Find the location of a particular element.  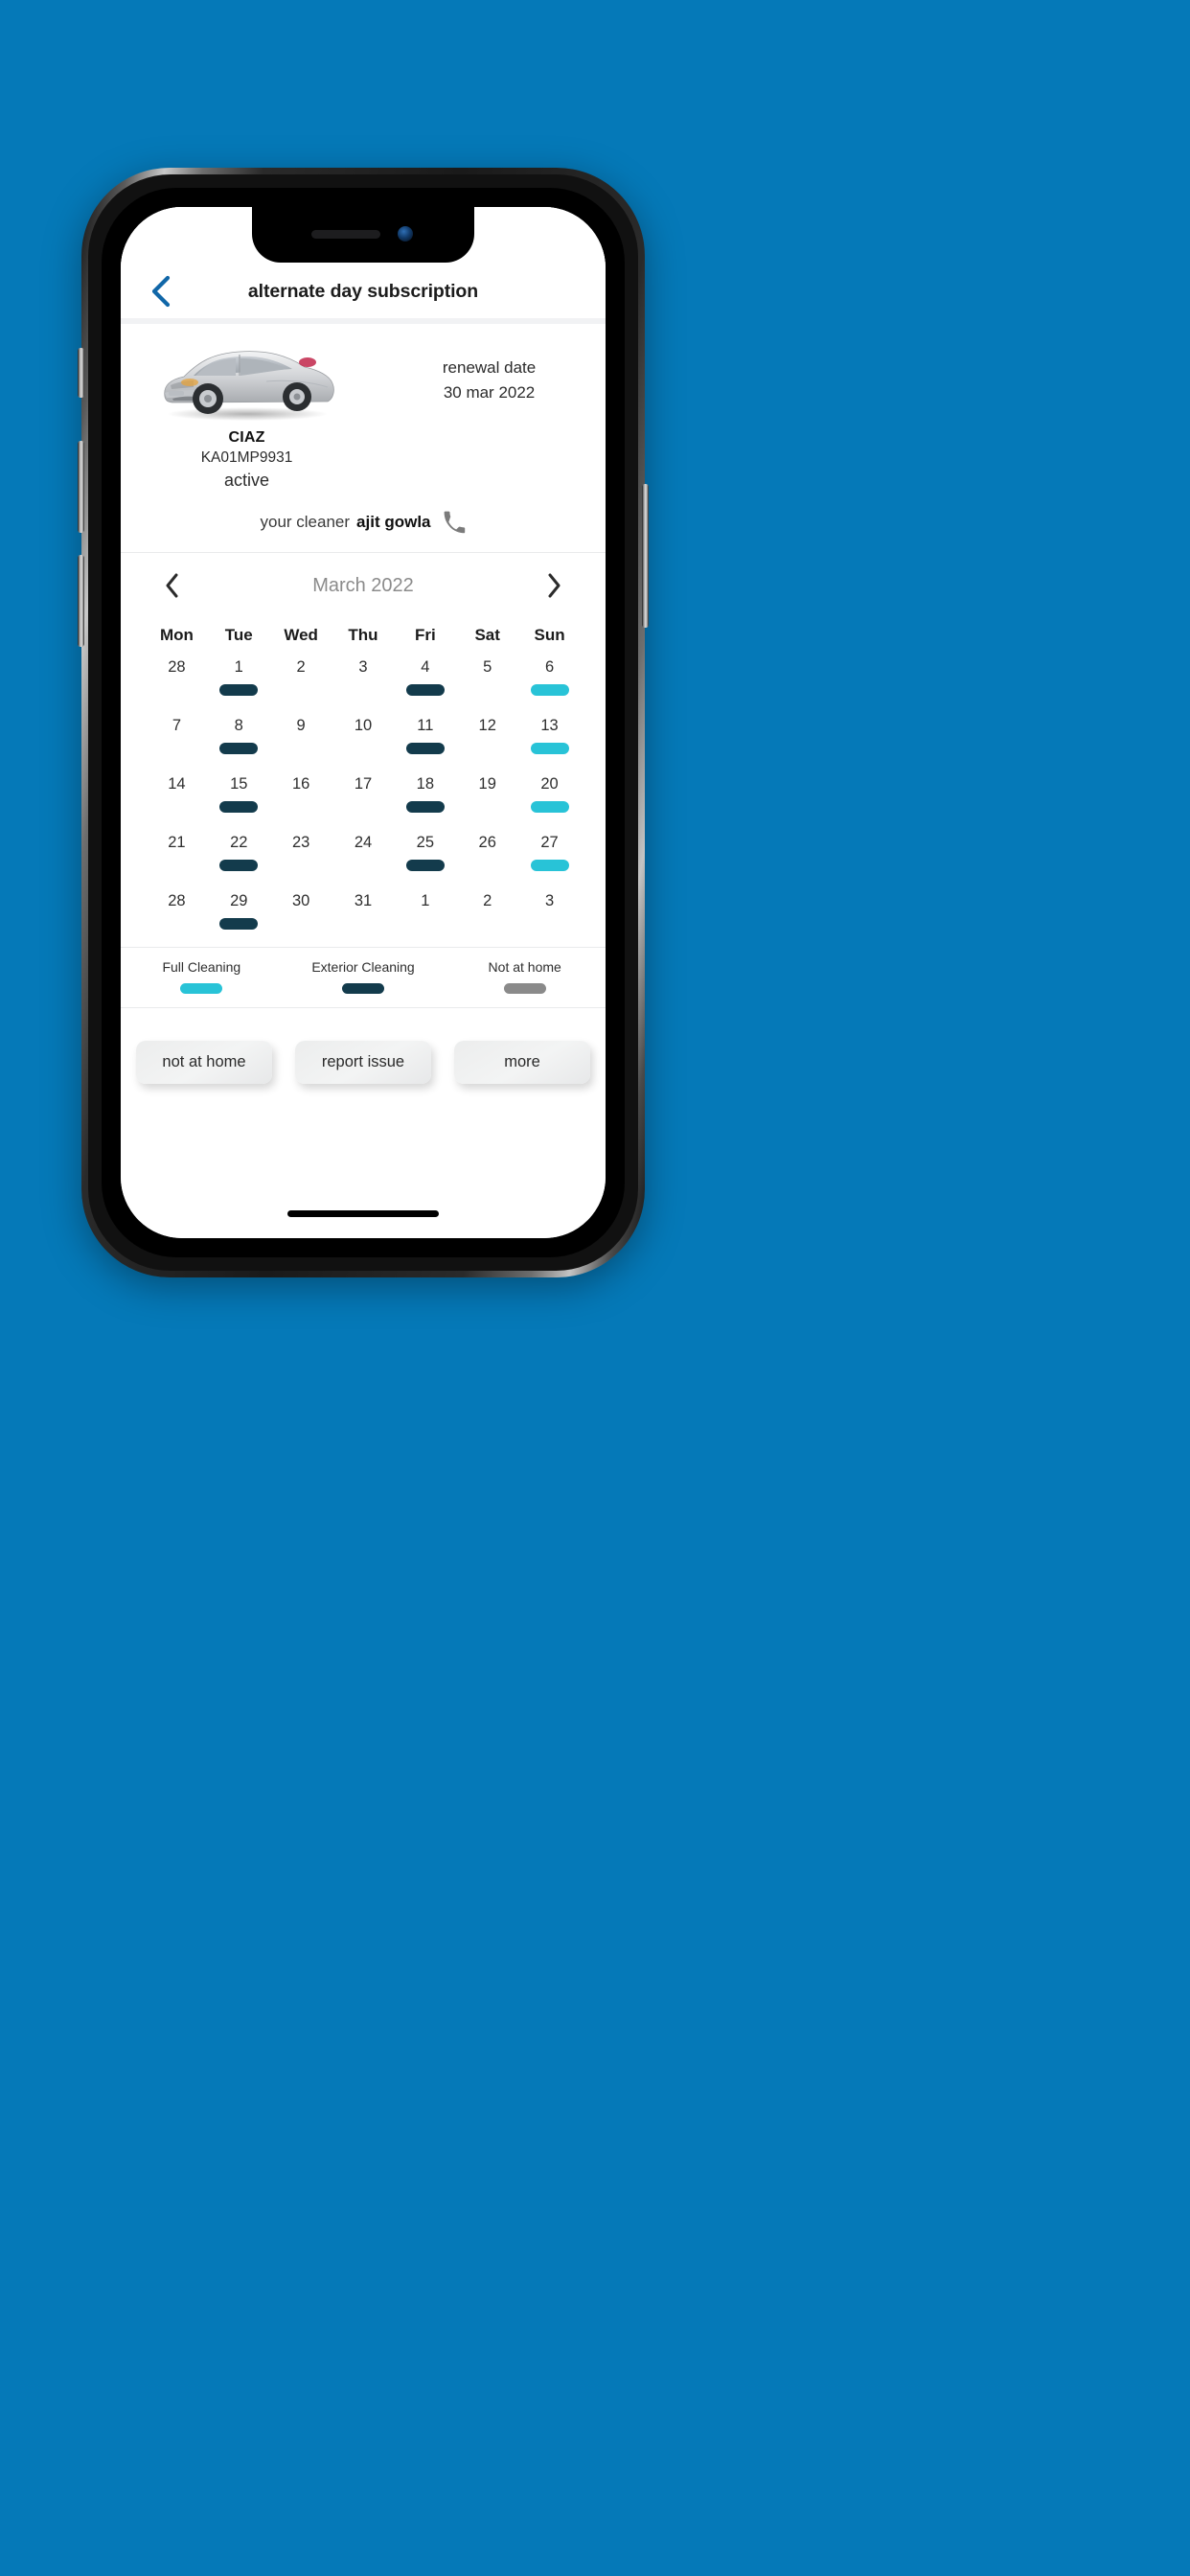

calendar-day-cell: 6 is located at coordinates (549, 684).